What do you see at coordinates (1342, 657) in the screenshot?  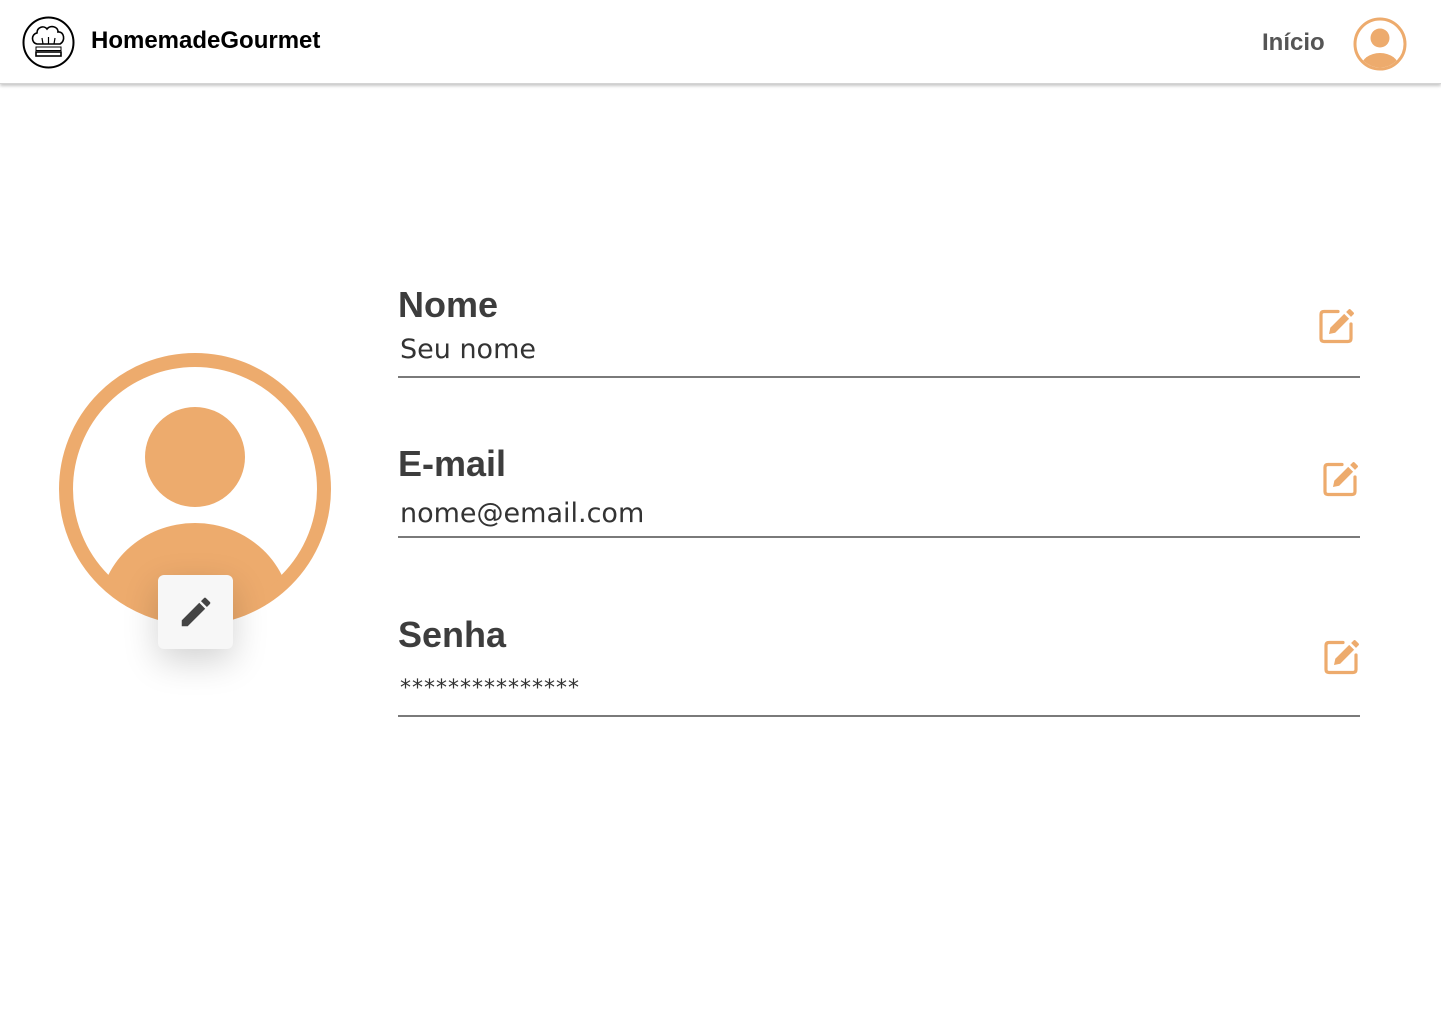 I see `edit-password-icon` at bounding box center [1342, 657].